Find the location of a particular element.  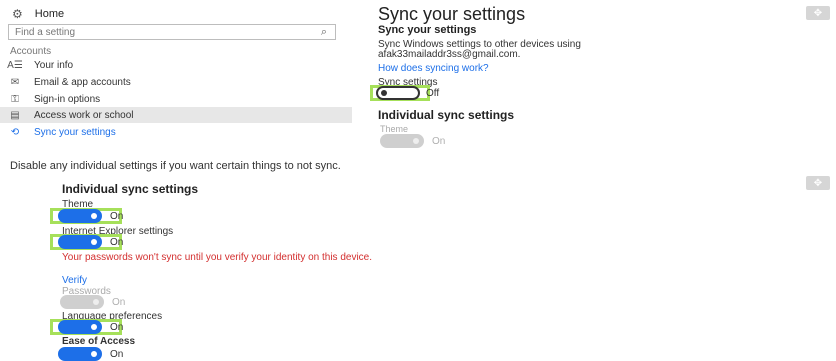

theme-toggle is located at coordinates (80, 216).